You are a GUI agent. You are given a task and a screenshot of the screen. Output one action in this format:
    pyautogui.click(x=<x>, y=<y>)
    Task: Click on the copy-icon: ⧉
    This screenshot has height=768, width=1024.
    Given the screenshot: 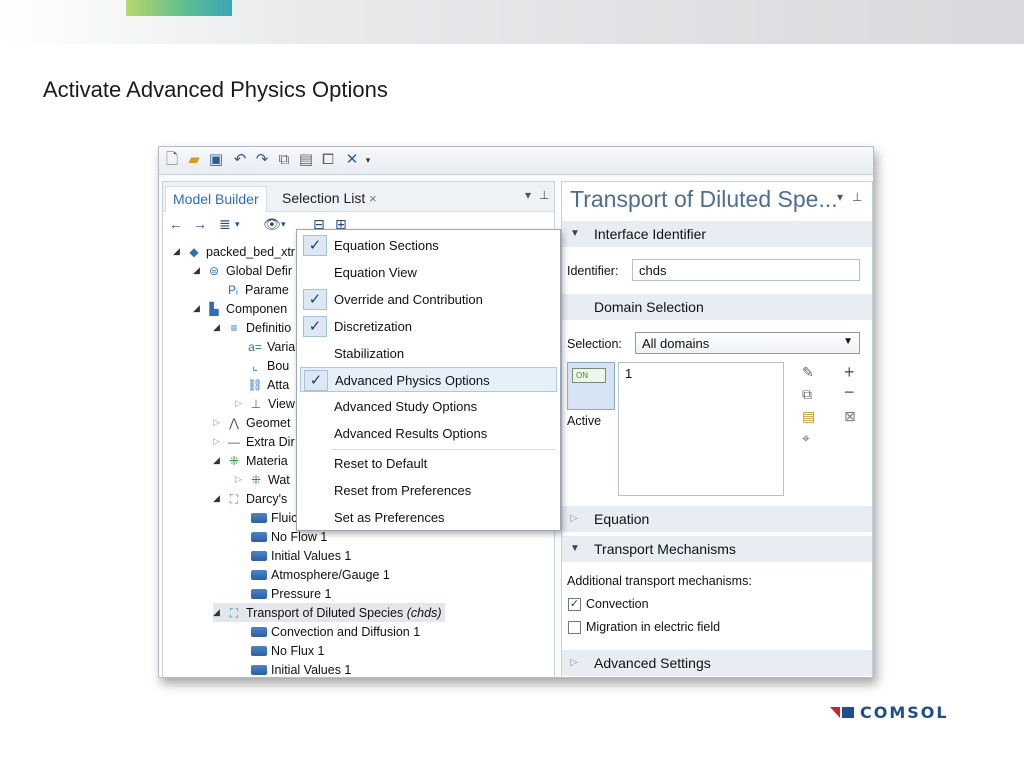 What is the action you would take?
    pyautogui.click(x=284, y=160)
    